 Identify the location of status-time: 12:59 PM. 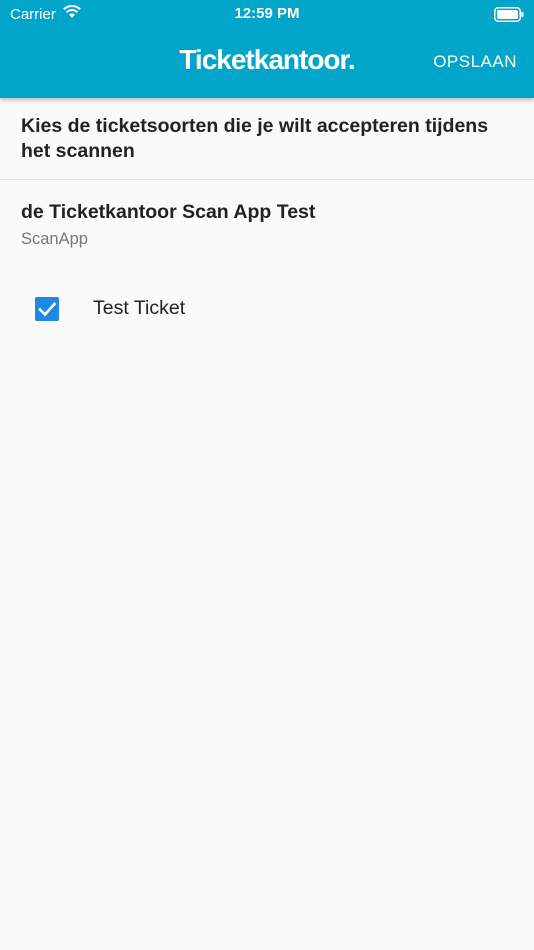
(267, 13).